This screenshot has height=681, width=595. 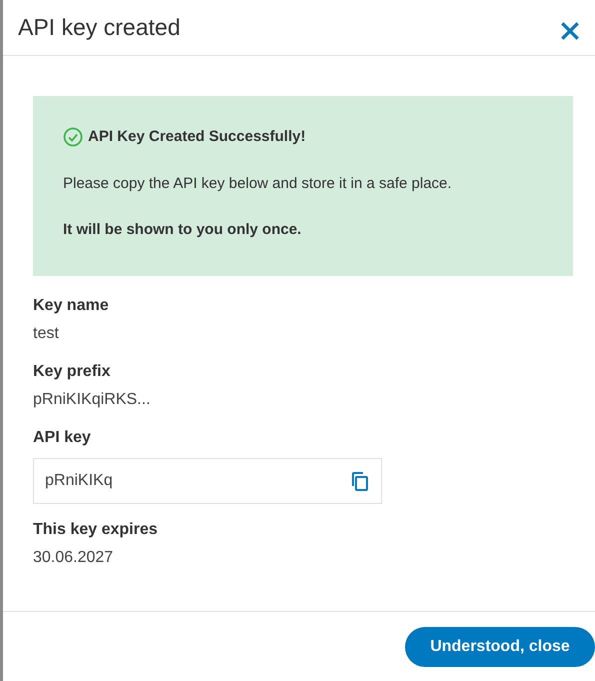 I want to click on check-circle-icon, so click(x=73, y=137).